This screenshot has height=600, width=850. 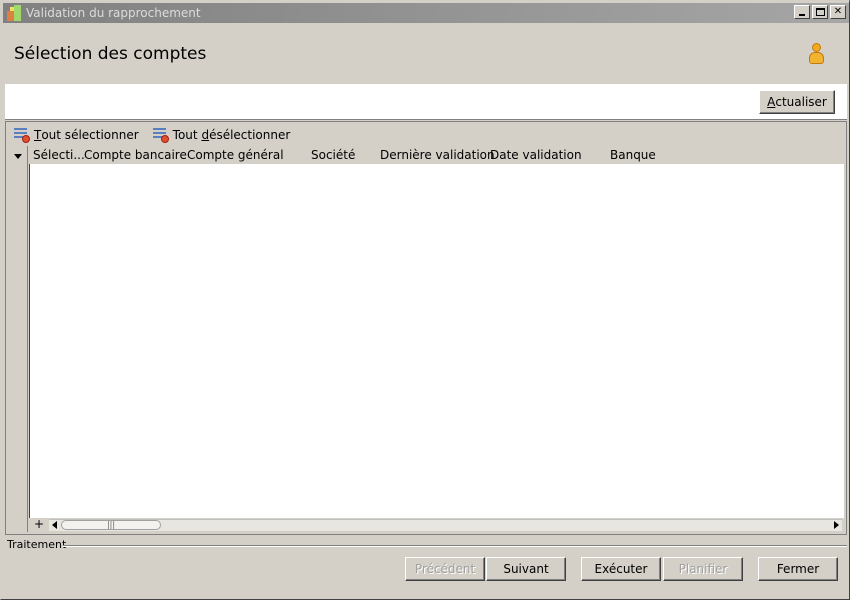 What do you see at coordinates (445, 569) in the screenshot?
I see `previous-button: Précédent` at bounding box center [445, 569].